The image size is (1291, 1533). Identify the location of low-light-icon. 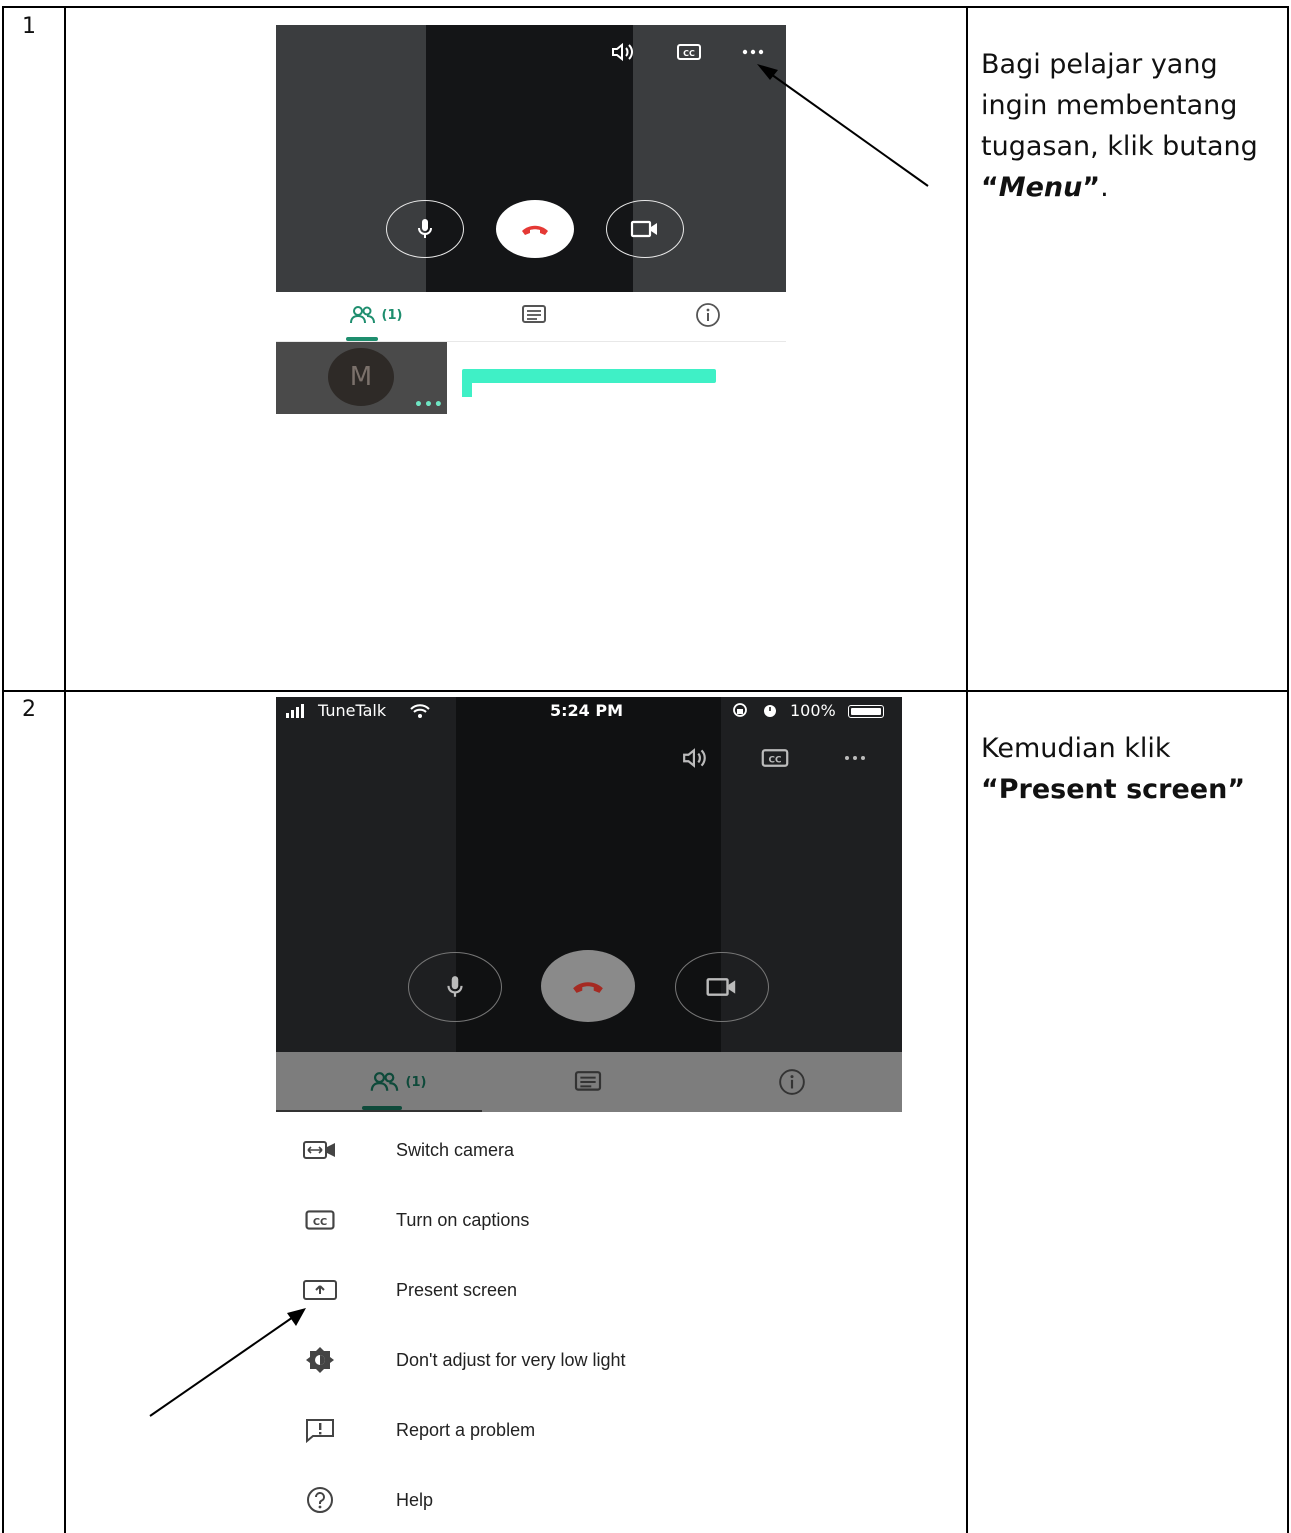
(320, 1360).